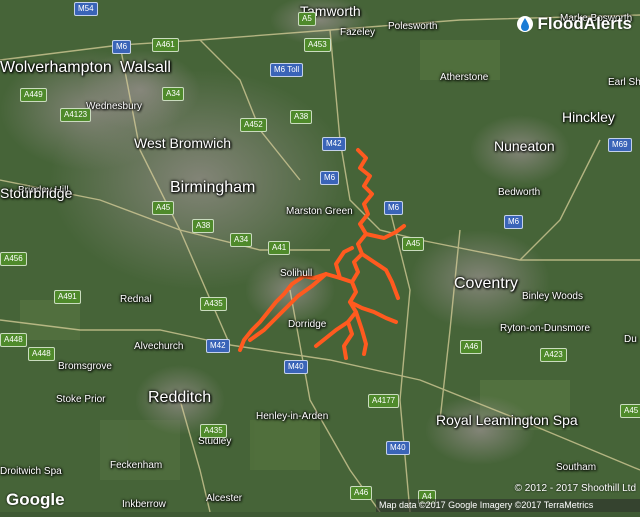  What do you see at coordinates (13, 259) in the screenshot?
I see `primary-road-shield: A456` at bounding box center [13, 259].